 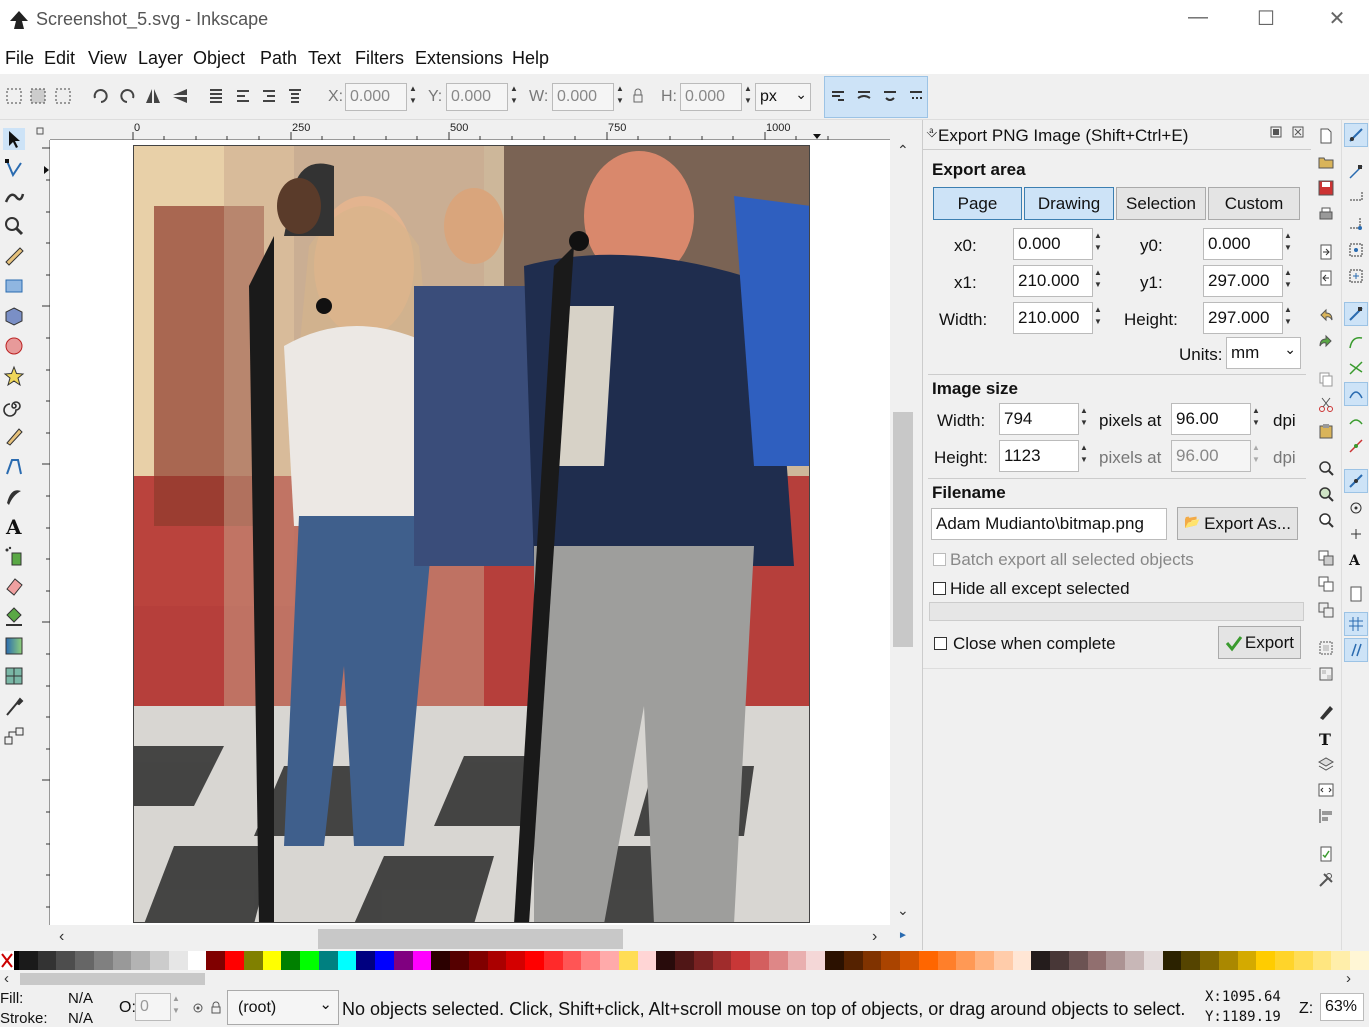 What do you see at coordinates (14, 96) in the screenshot?
I see `select-all-icon` at bounding box center [14, 96].